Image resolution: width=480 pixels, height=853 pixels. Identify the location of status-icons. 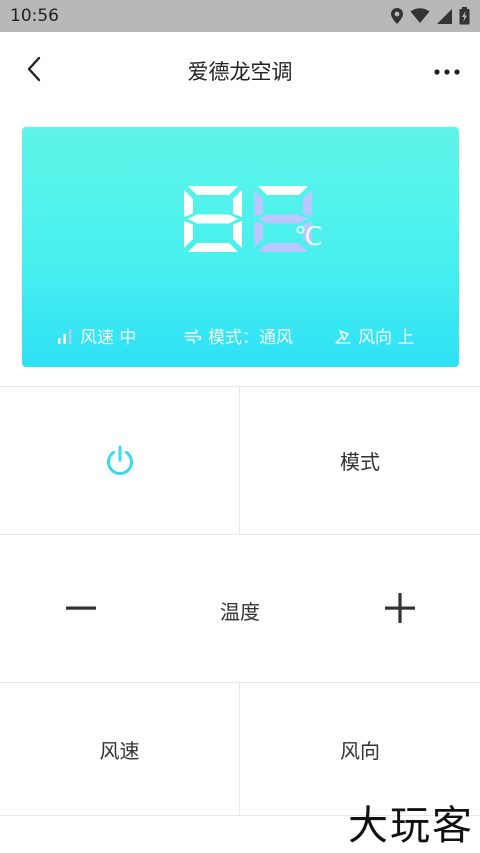
(430, 16).